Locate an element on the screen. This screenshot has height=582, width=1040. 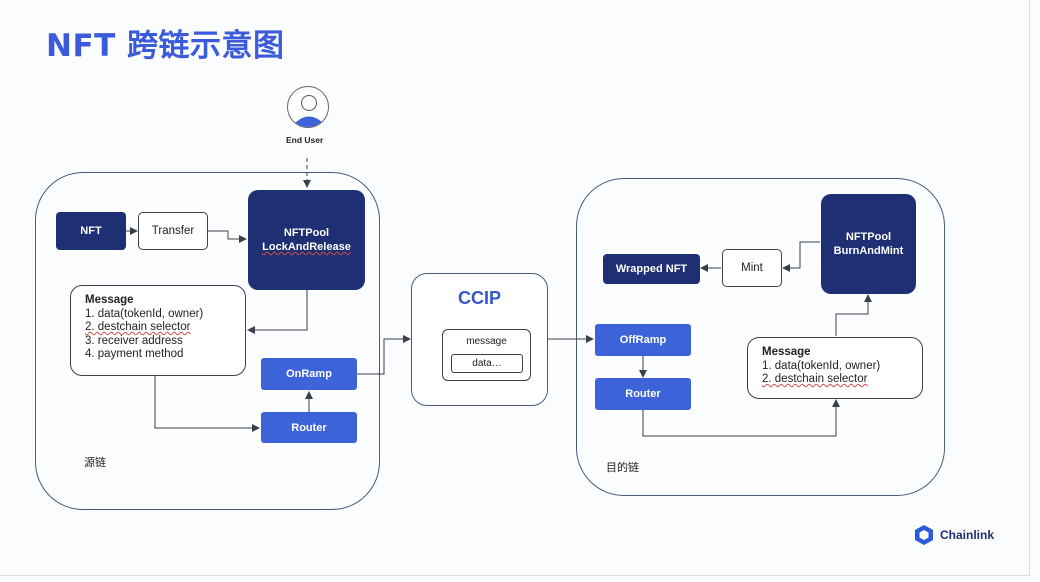
wrapped-nft-node: Wrapped NFT is located at coordinates (651, 269).